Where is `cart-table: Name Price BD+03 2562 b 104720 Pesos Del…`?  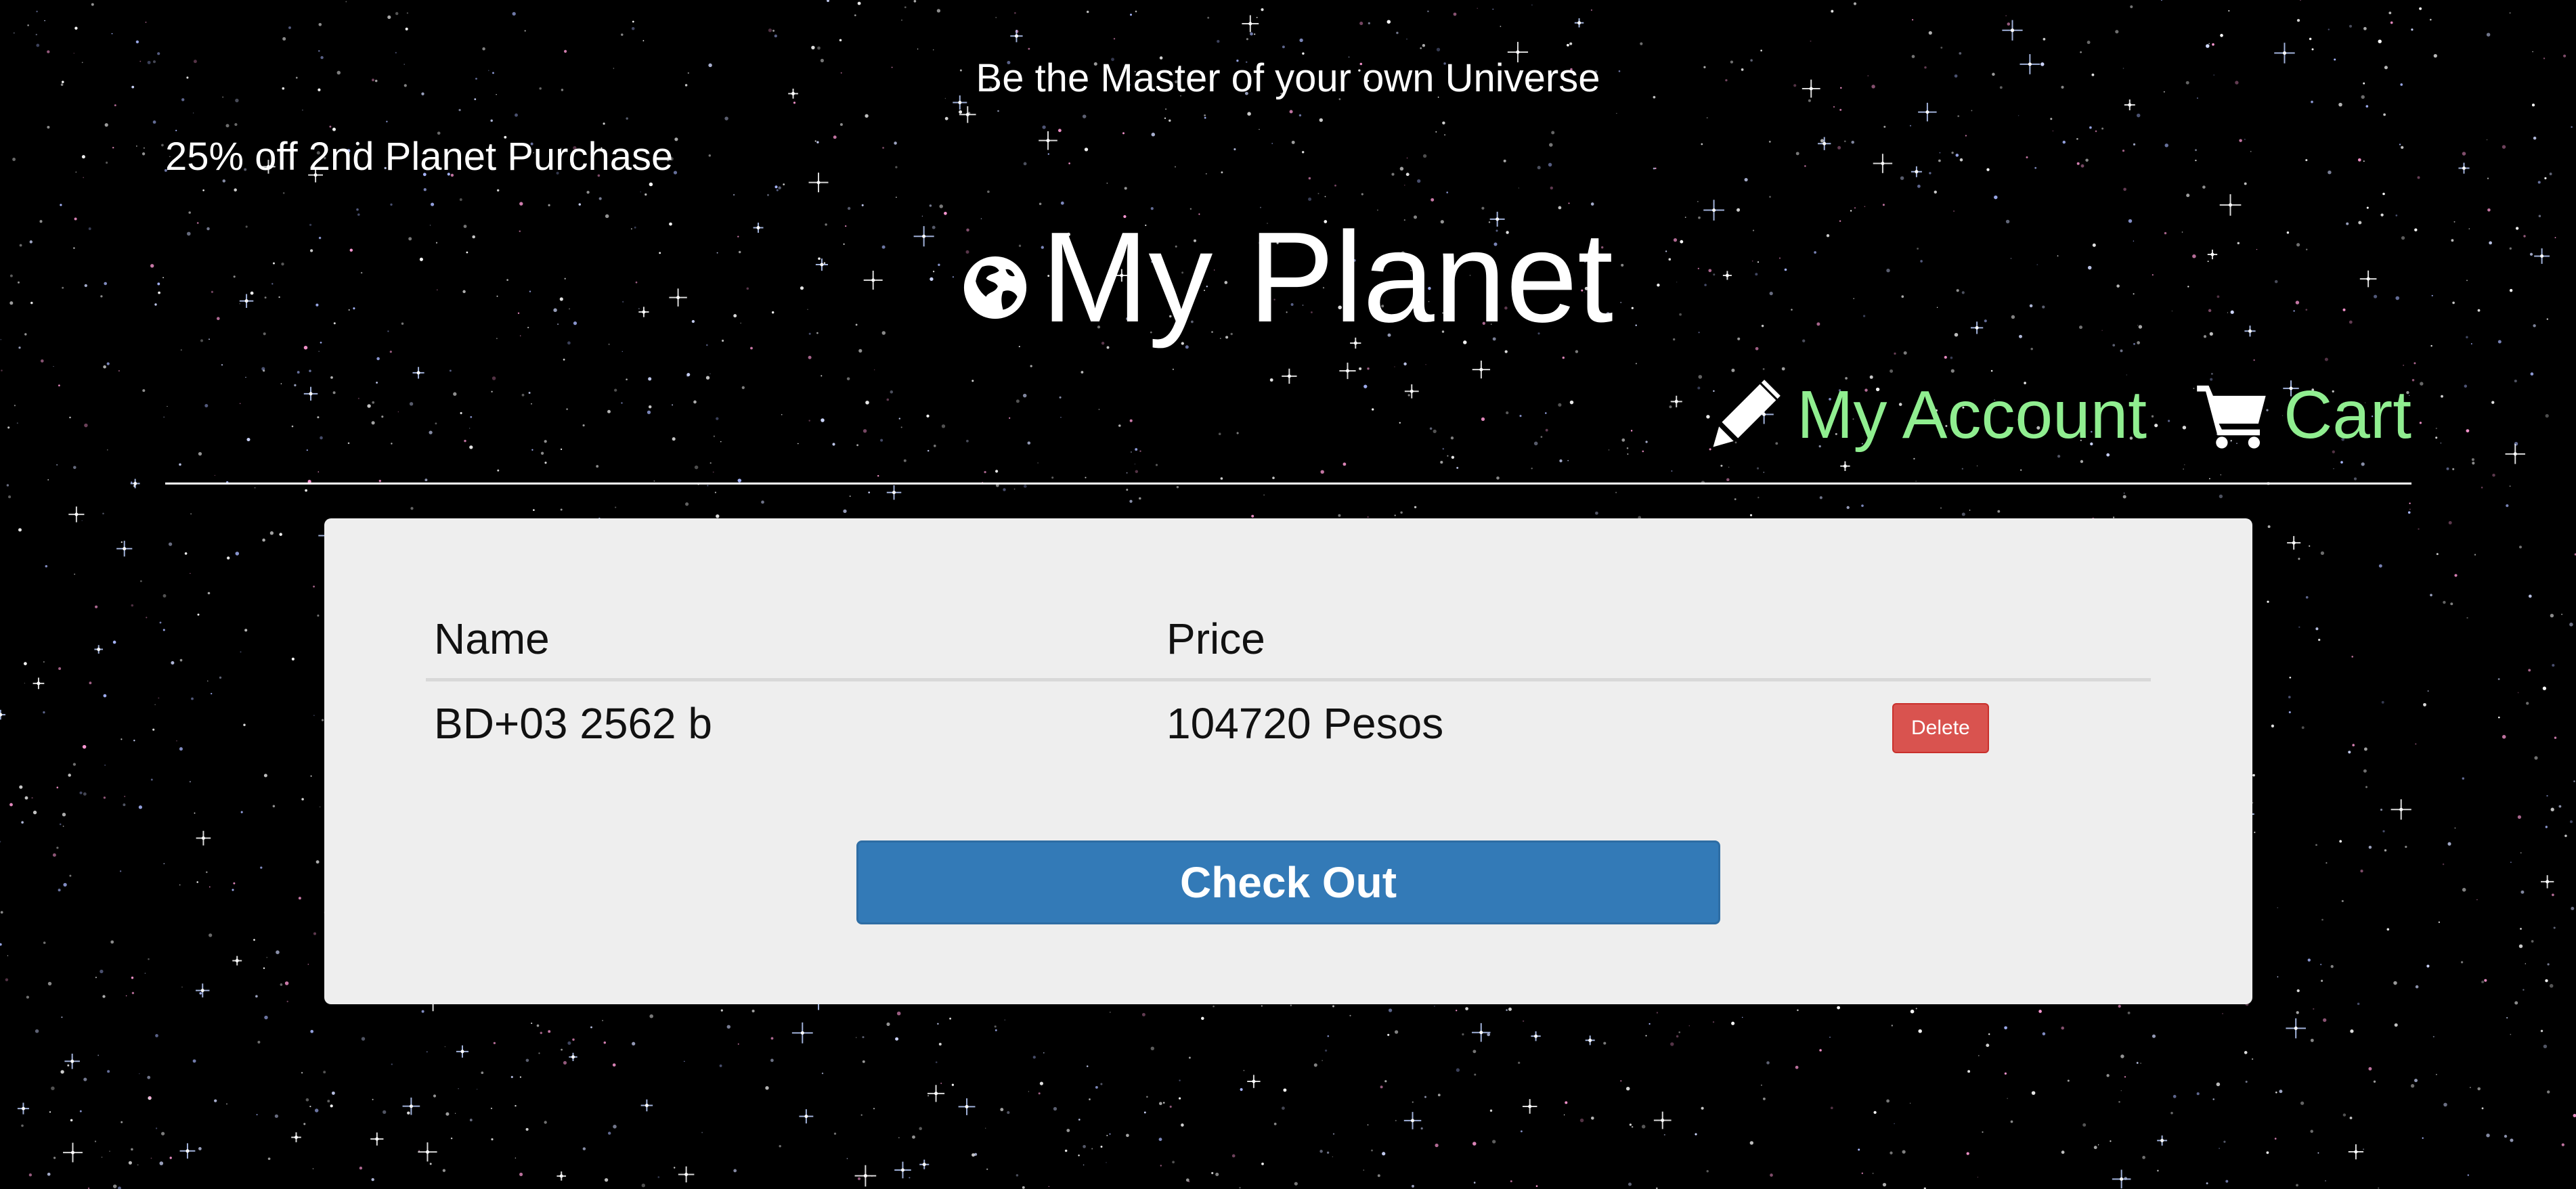 cart-table: Name Price BD+03 2562 b 104720 Pesos Del… is located at coordinates (1288, 682).